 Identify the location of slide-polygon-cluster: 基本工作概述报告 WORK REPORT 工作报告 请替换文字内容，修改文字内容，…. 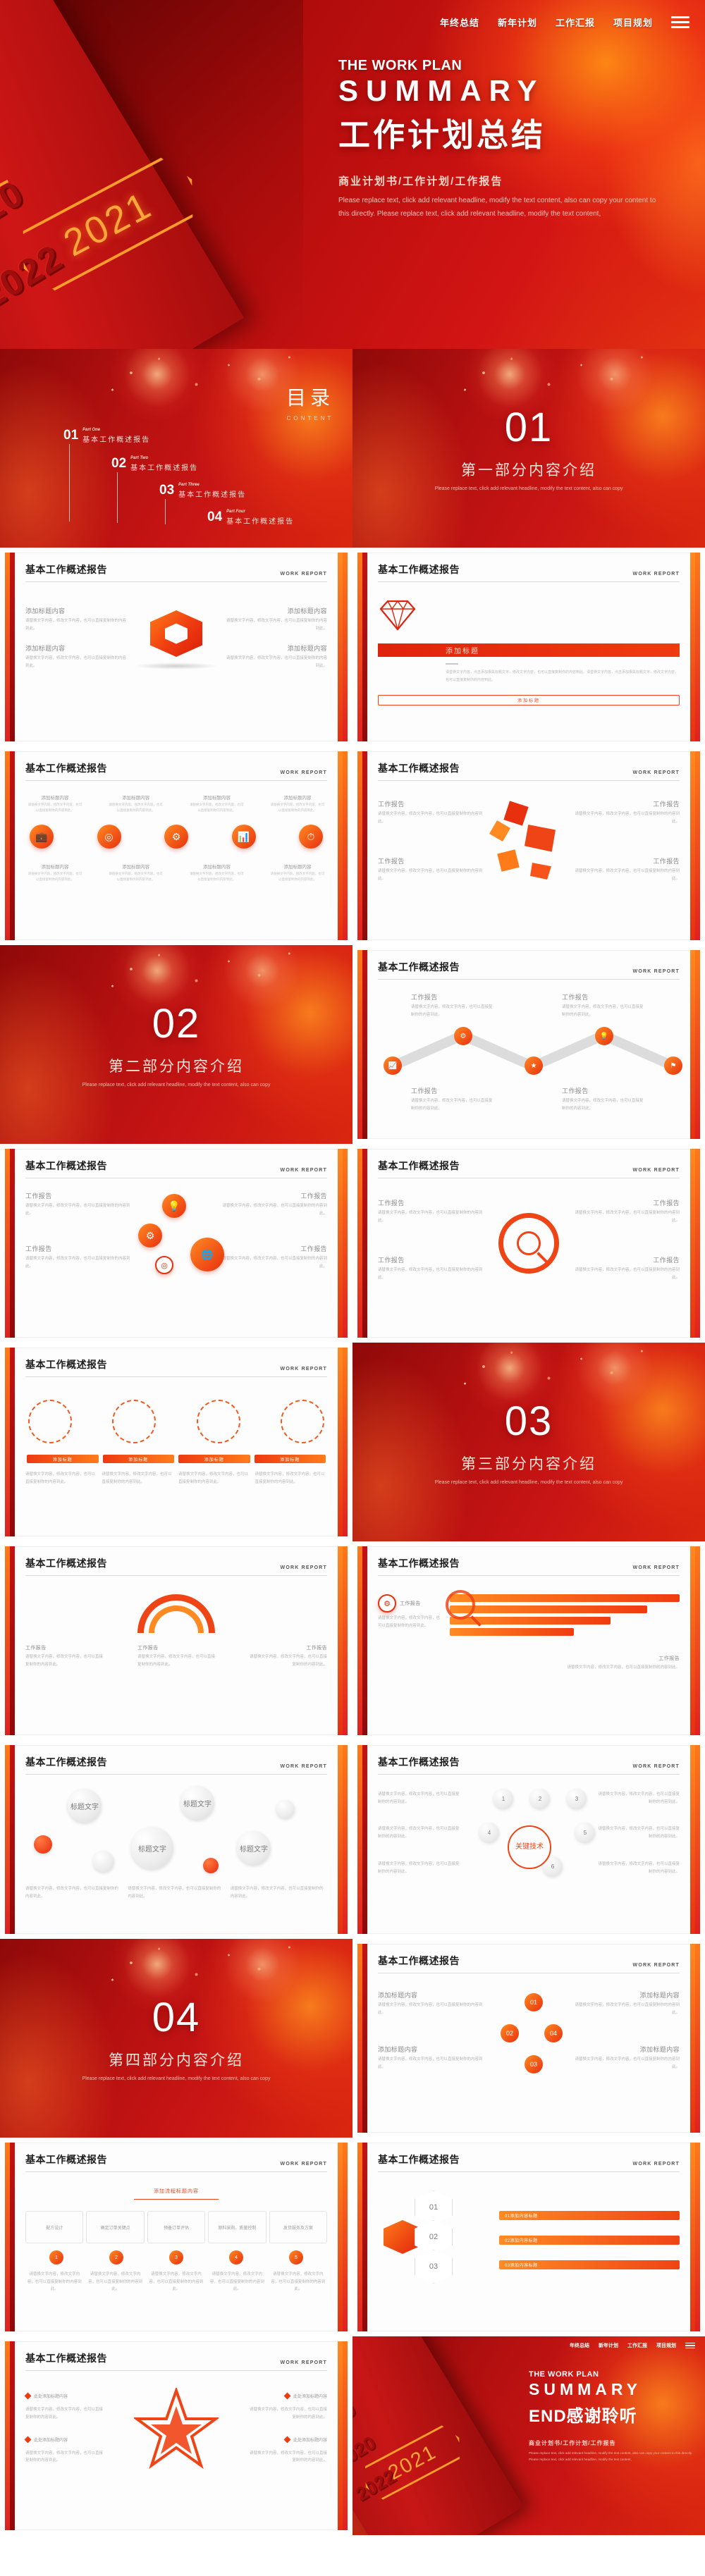
(528, 845).